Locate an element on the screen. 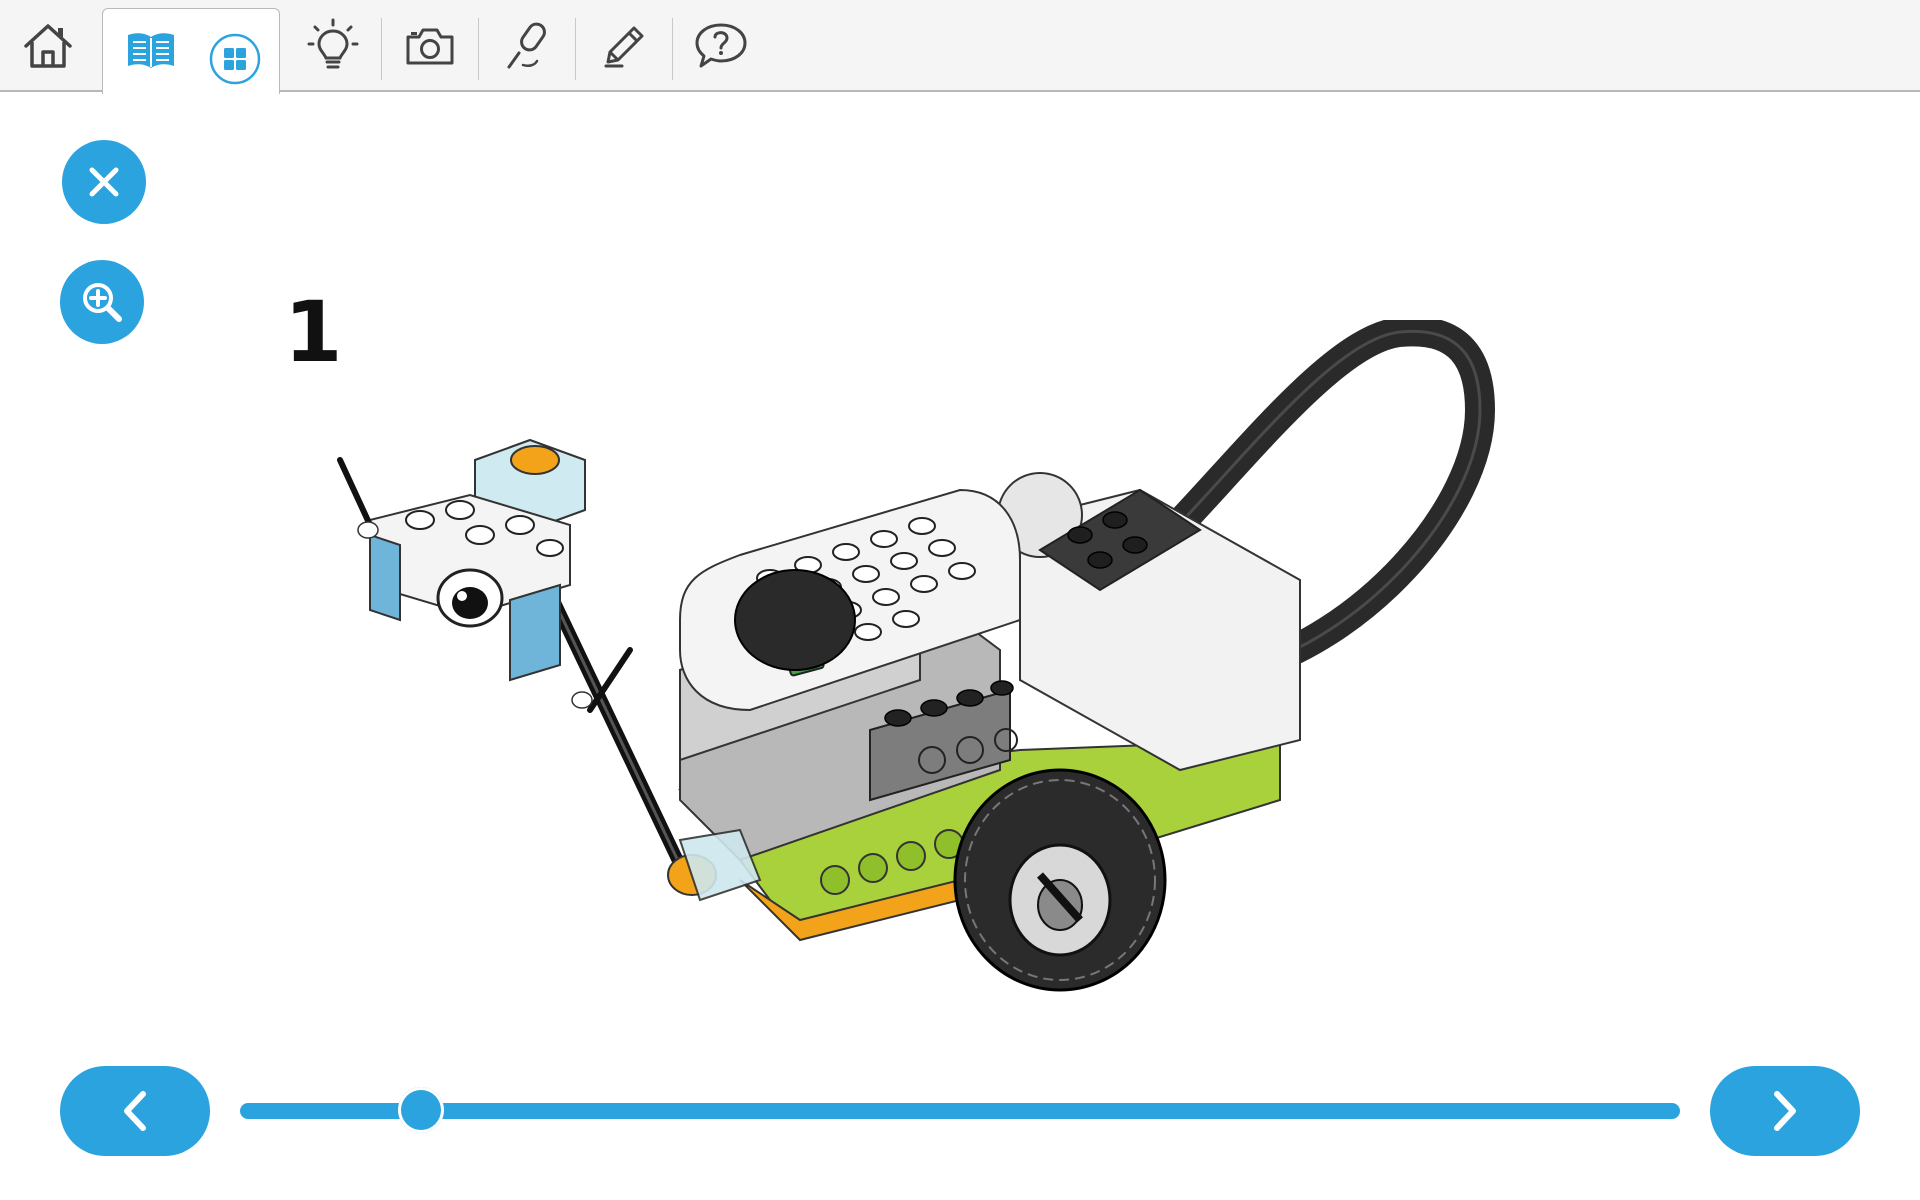 This screenshot has width=1920, height=1200. ideas-button is located at coordinates (333, 46).